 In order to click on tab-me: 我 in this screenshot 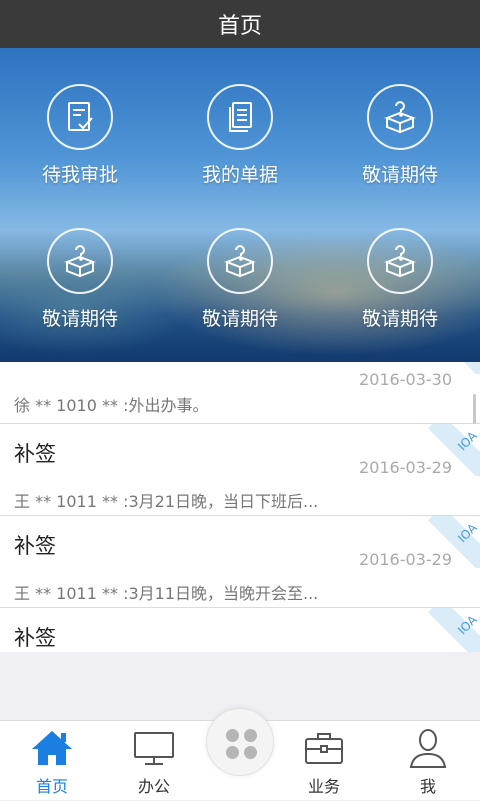, I will do `click(428, 761)`.